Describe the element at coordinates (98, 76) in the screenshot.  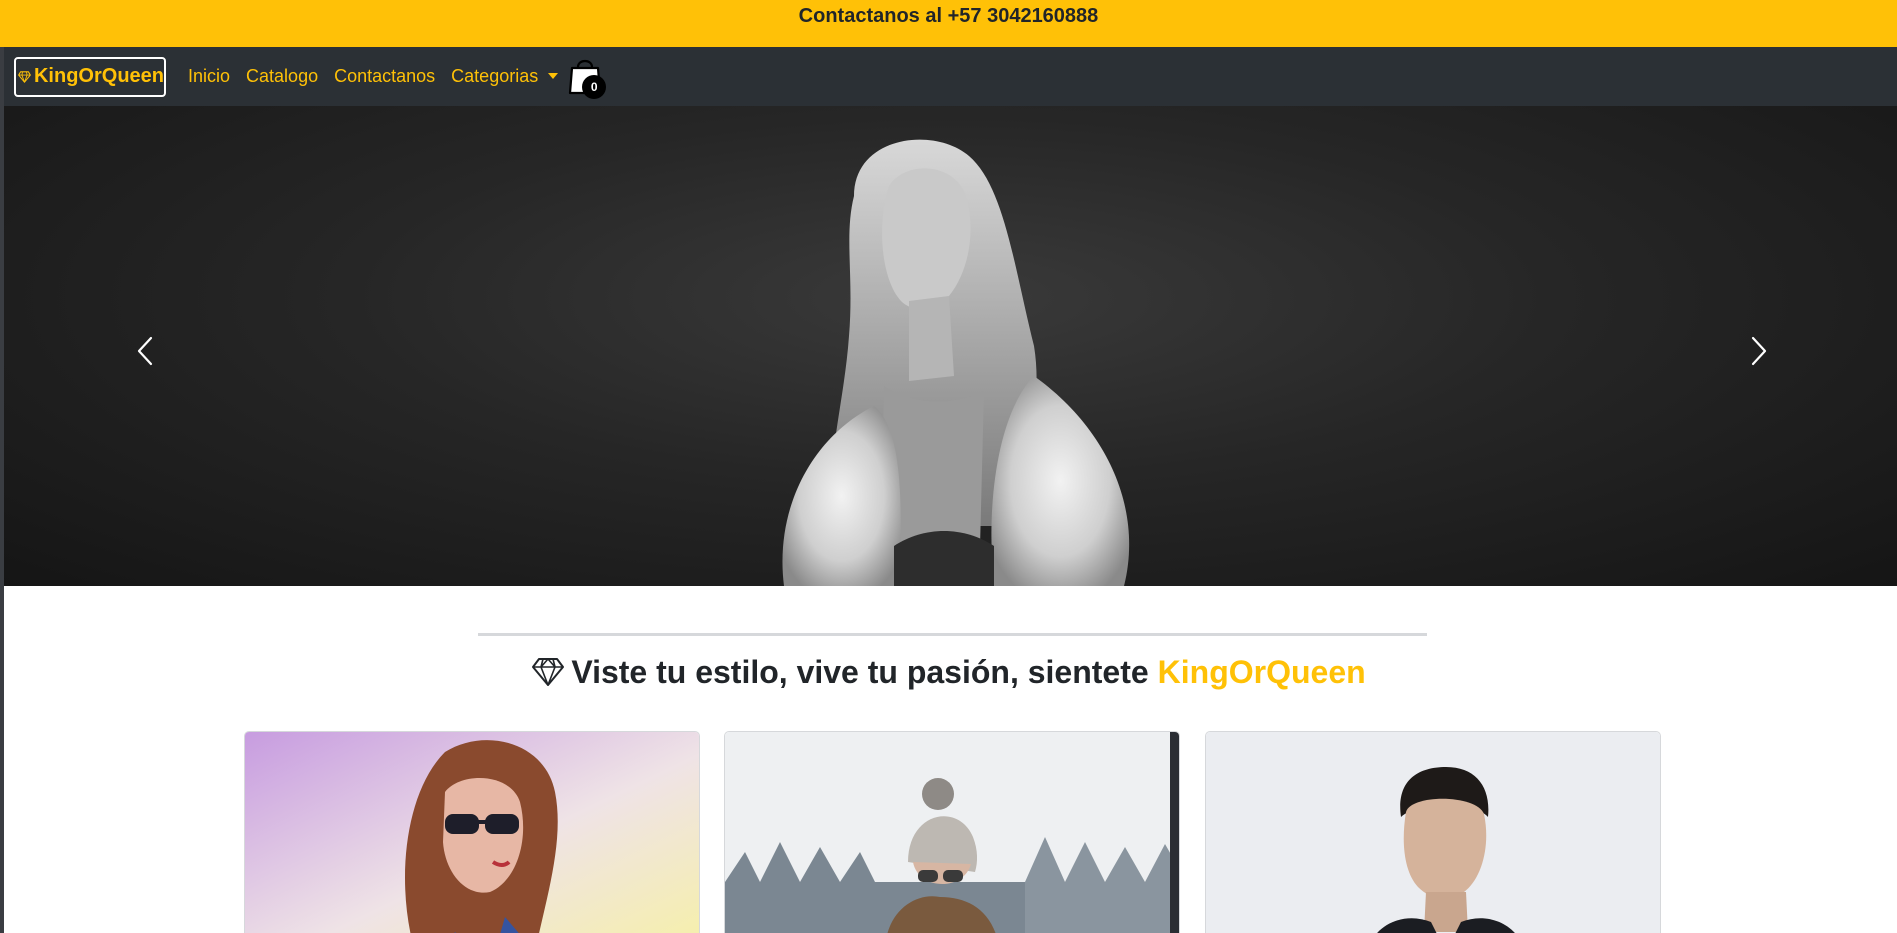
I see `brand-name: KingOrQueen` at that location.